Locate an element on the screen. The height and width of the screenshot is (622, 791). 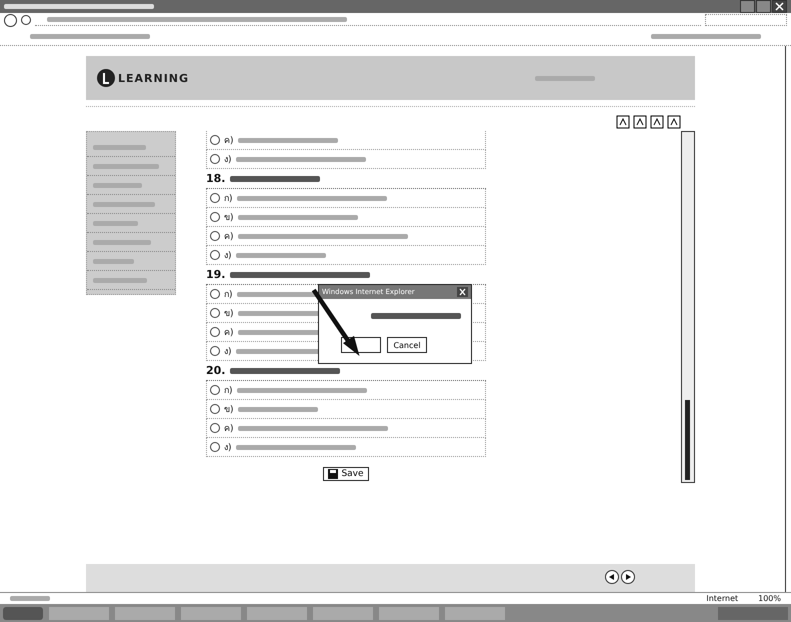
save-icon is located at coordinates (333, 474).